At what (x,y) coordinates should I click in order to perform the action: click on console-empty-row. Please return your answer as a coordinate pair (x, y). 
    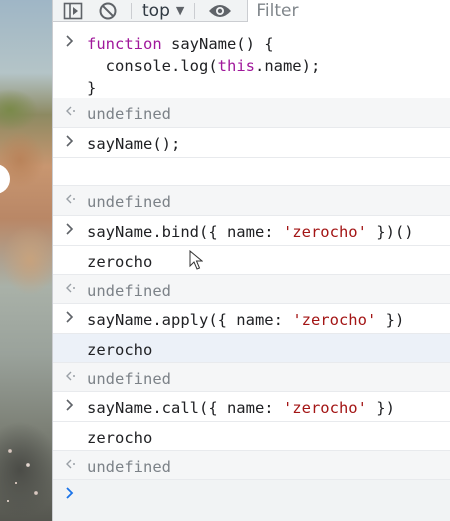
    Looking at the image, I should click on (251, 172).